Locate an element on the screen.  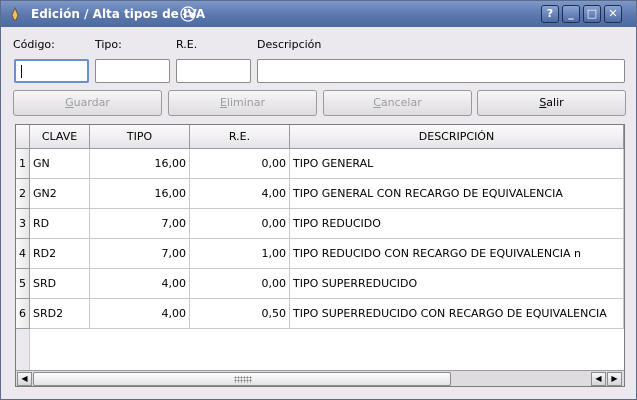
row-header: 4 is located at coordinates (23, 254).